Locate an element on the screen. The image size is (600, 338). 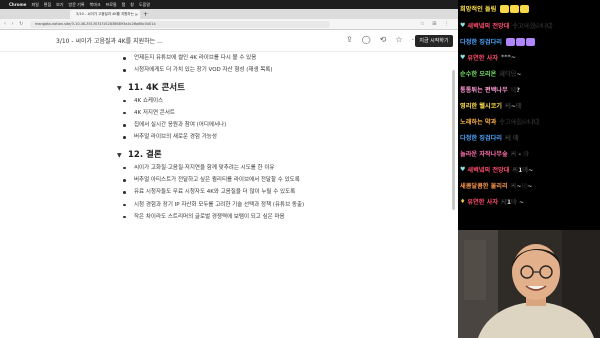
section-heading-11: ▼ 11. 4K 콘서트 is located at coordinates (277, 88).